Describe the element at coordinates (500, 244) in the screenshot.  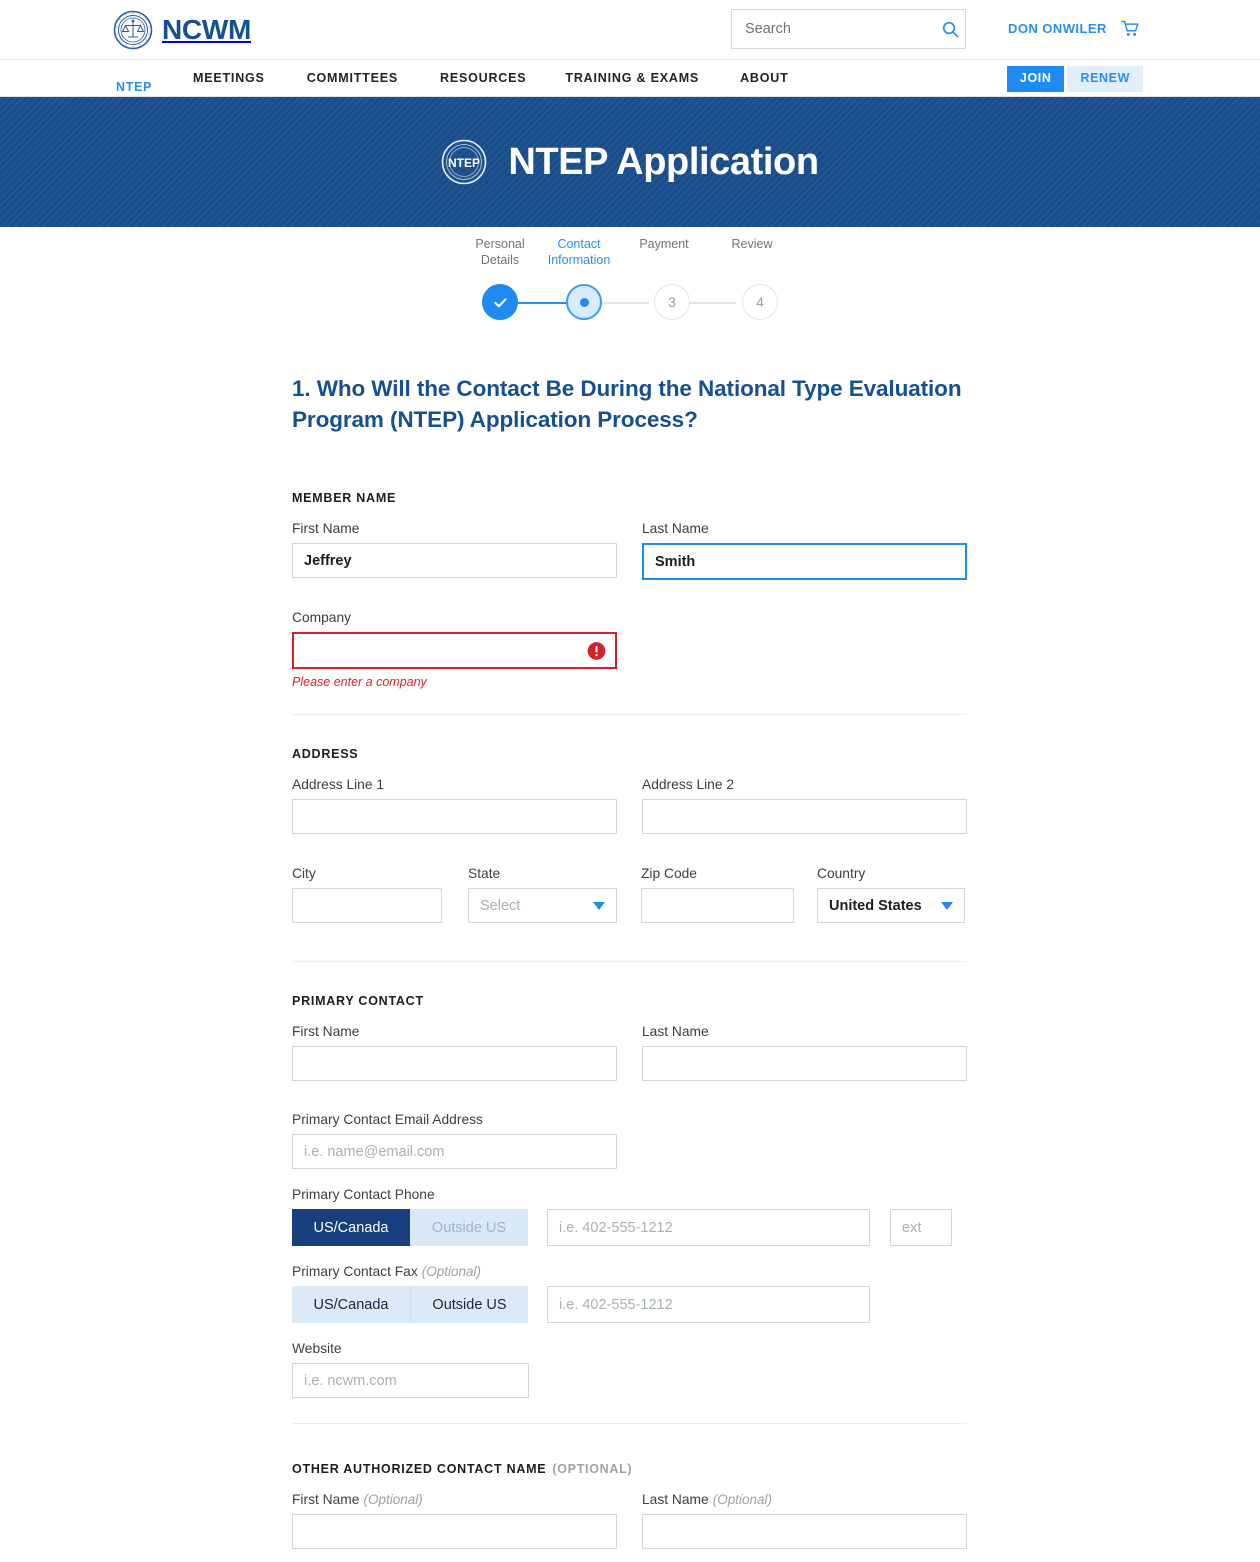
I see `step-0-line1: Personal` at that location.